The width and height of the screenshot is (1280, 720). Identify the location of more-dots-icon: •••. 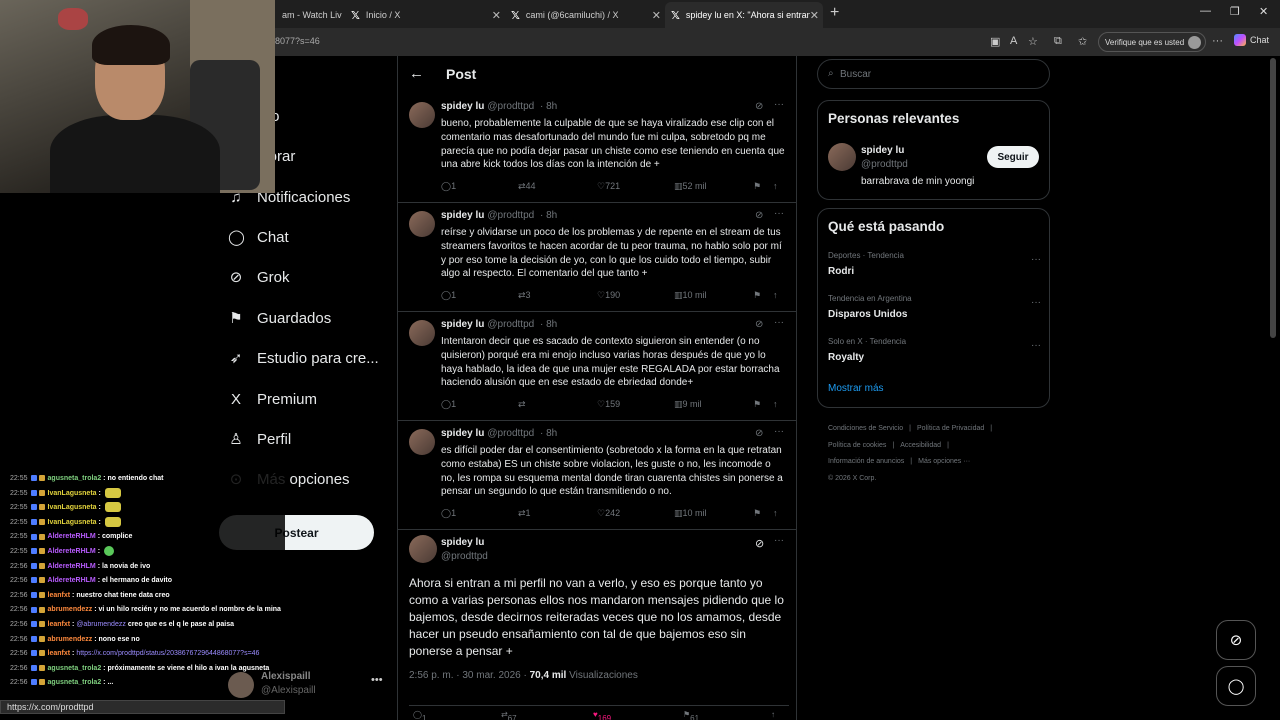
(377, 680).